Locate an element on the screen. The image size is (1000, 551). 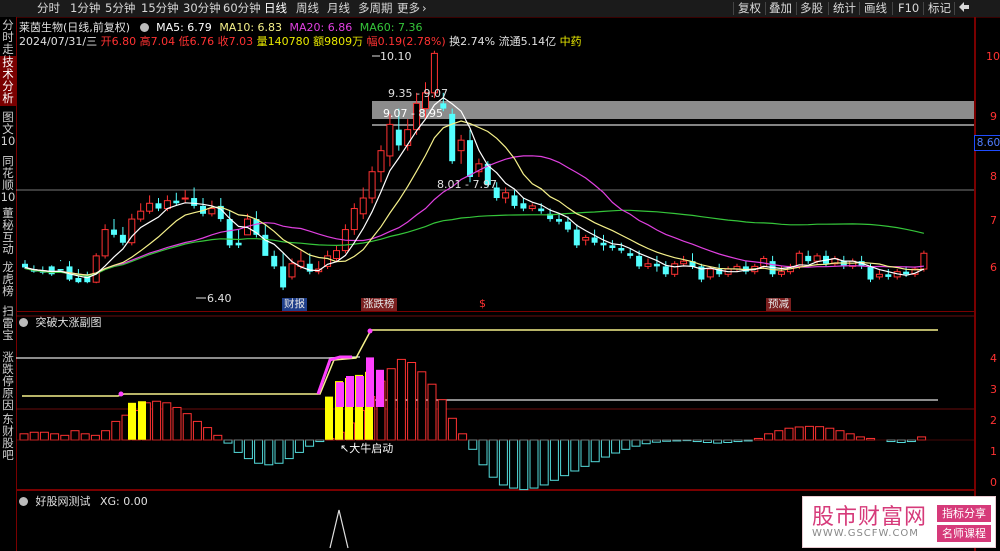
indicator2-value: XG: 0.00 is located at coordinates (124, 501).